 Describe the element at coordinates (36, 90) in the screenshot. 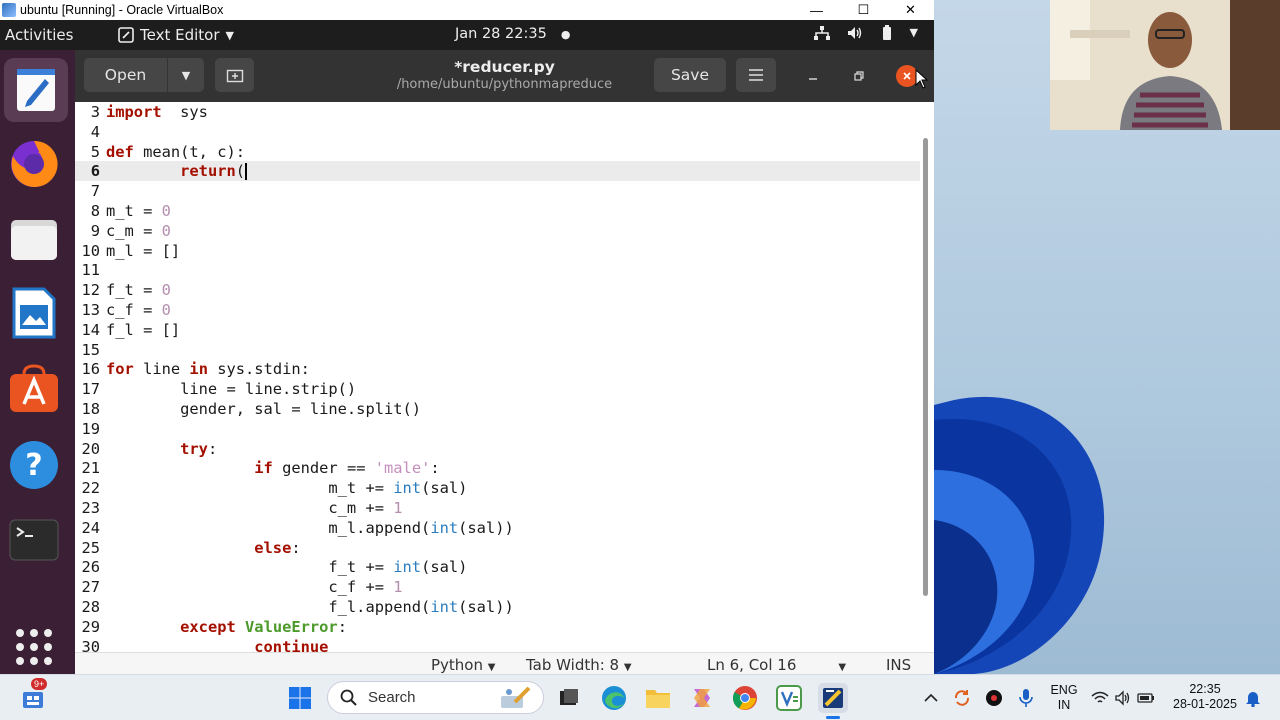

I see `dock-text-editor` at that location.